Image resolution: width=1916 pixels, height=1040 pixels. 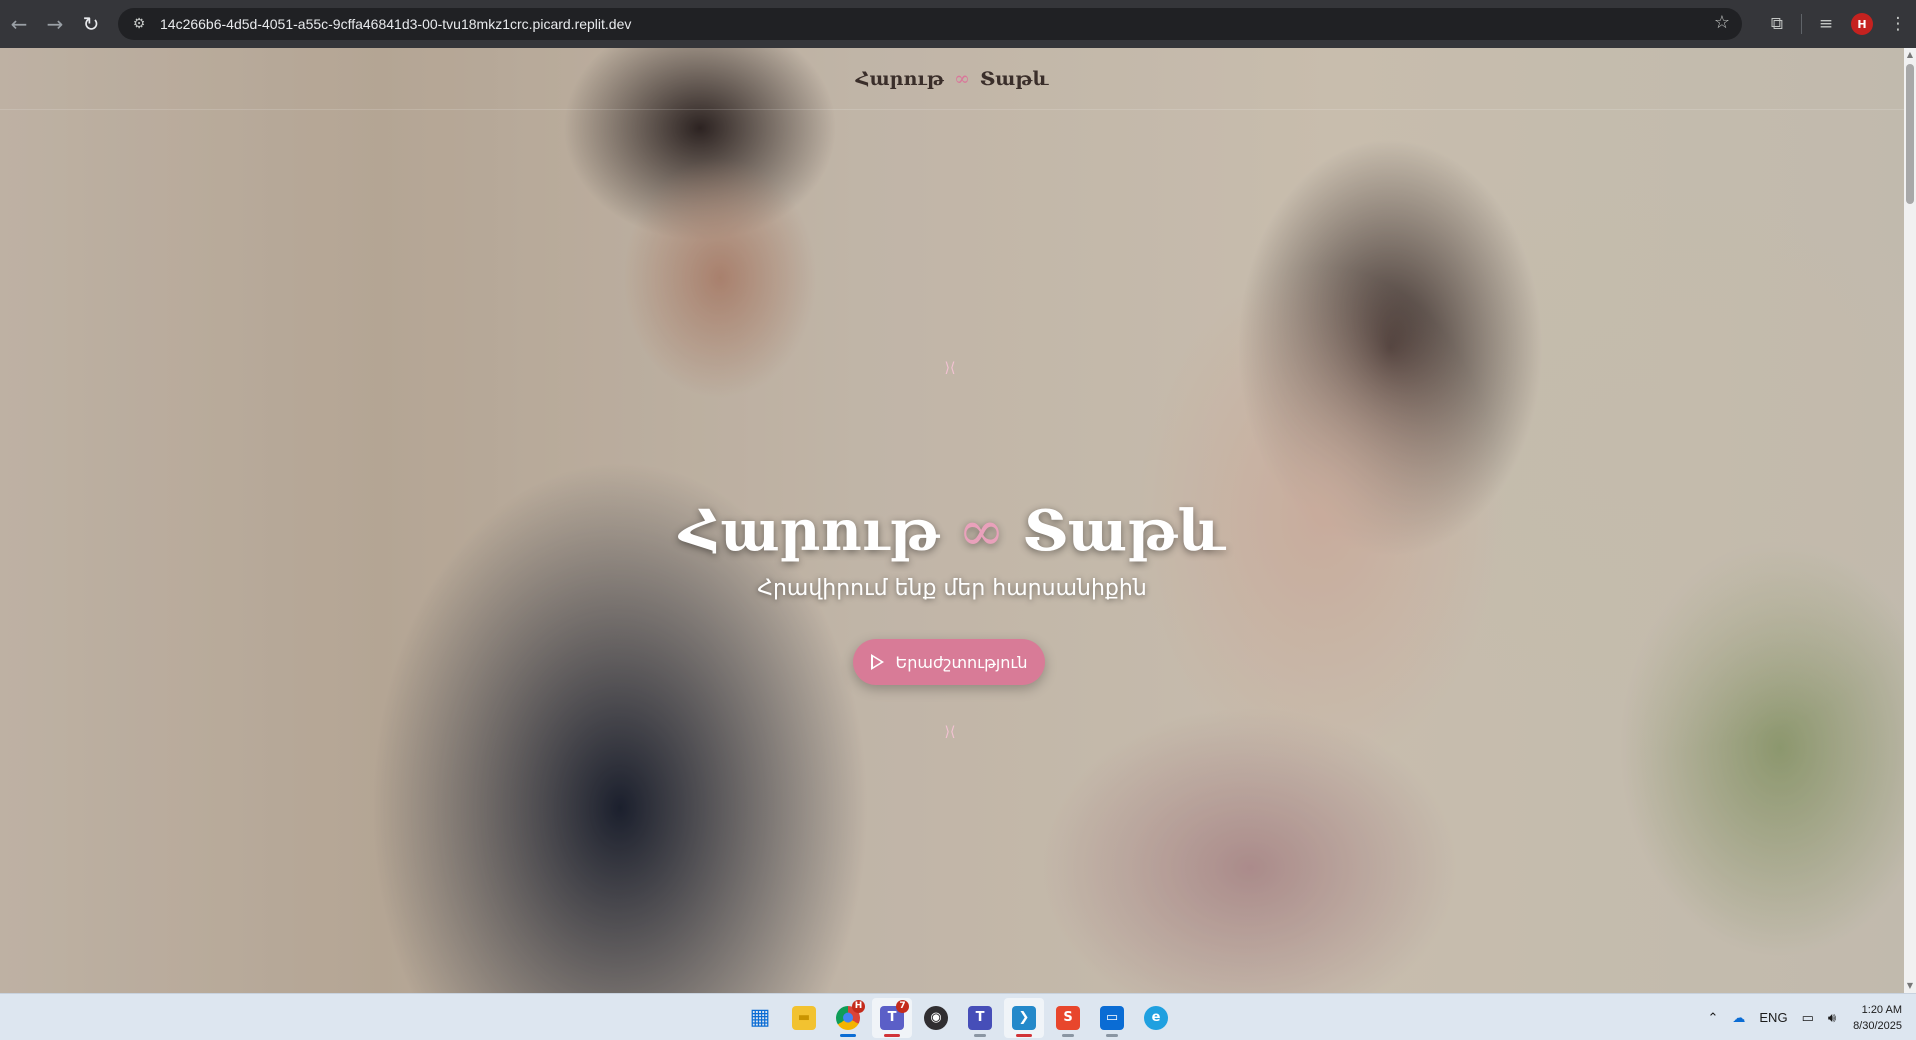 I want to click on start-button: ▦, so click(x=760, y=1018).